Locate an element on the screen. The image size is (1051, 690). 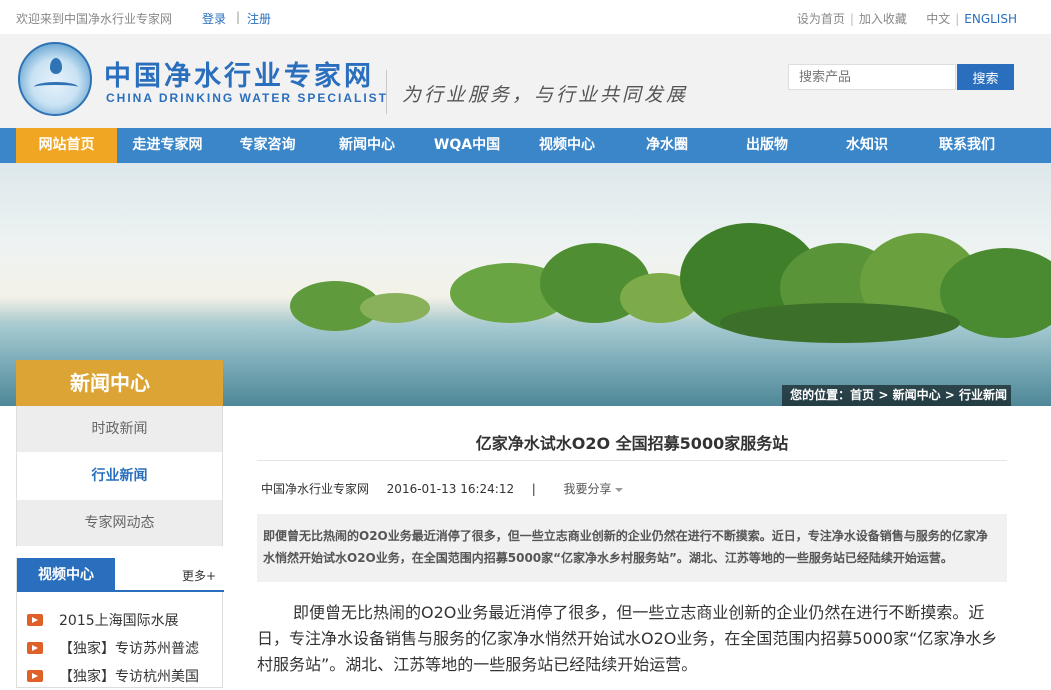
article-meta: 中国净水行业专家网 2016-01-13 16:24:12 | 我要分享 is located at coordinates (442, 488).